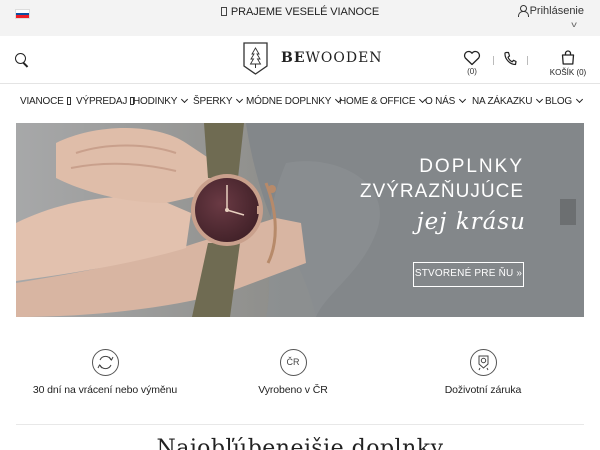  I want to click on nav-item-label: VÝPREDAJ, so click(102, 101).